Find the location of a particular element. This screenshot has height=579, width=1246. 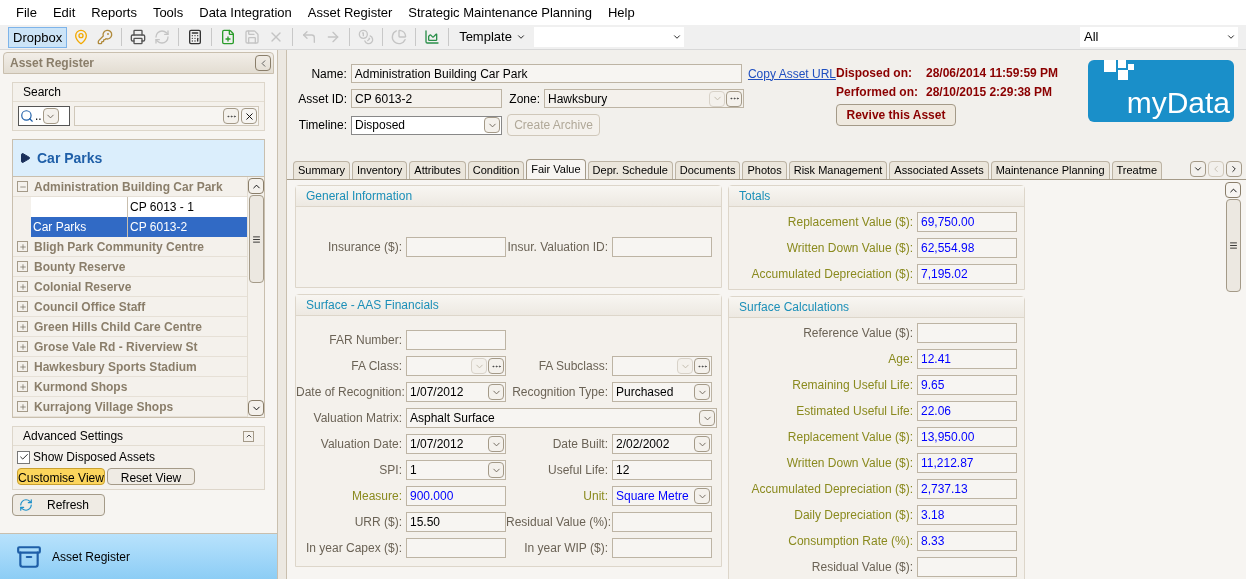

input-field: 7,195.02 is located at coordinates (967, 274).